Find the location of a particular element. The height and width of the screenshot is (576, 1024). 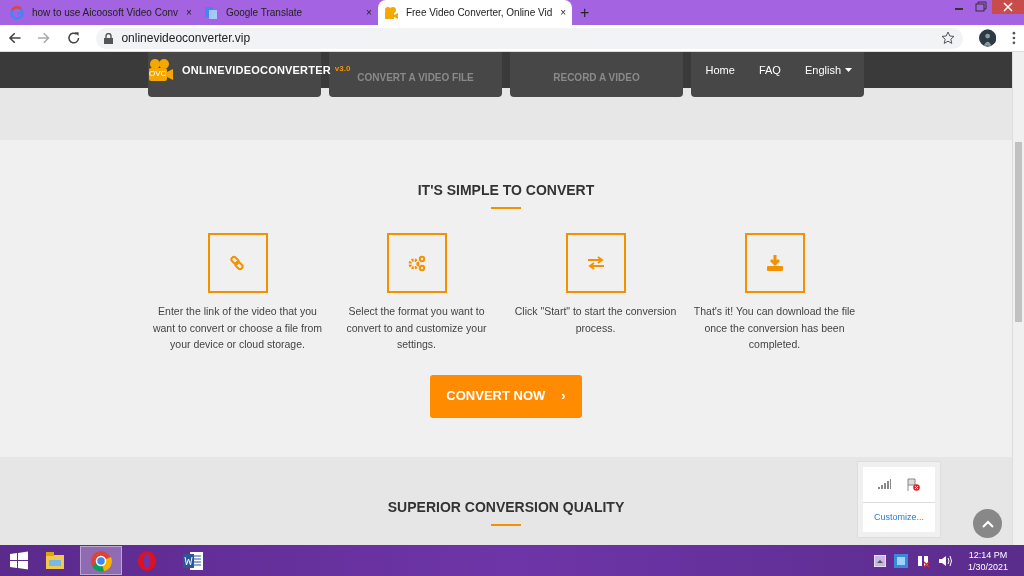

clock: 12:14 PM 1/30/2021 is located at coordinates (987, 560).